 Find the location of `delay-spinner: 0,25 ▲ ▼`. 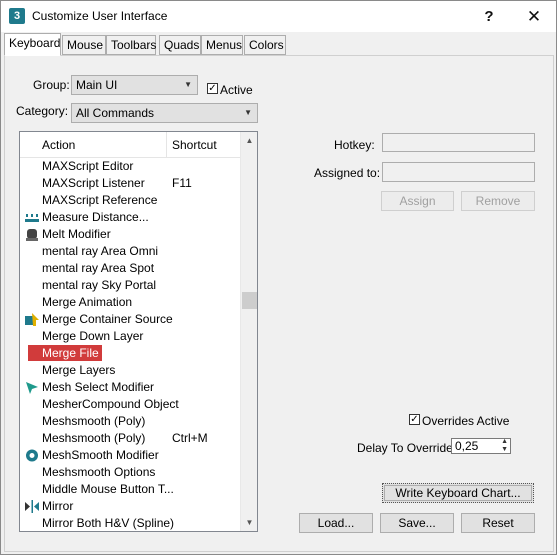

delay-spinner: 0,25 ▲ ▼ is located at coordinates (481, 446).